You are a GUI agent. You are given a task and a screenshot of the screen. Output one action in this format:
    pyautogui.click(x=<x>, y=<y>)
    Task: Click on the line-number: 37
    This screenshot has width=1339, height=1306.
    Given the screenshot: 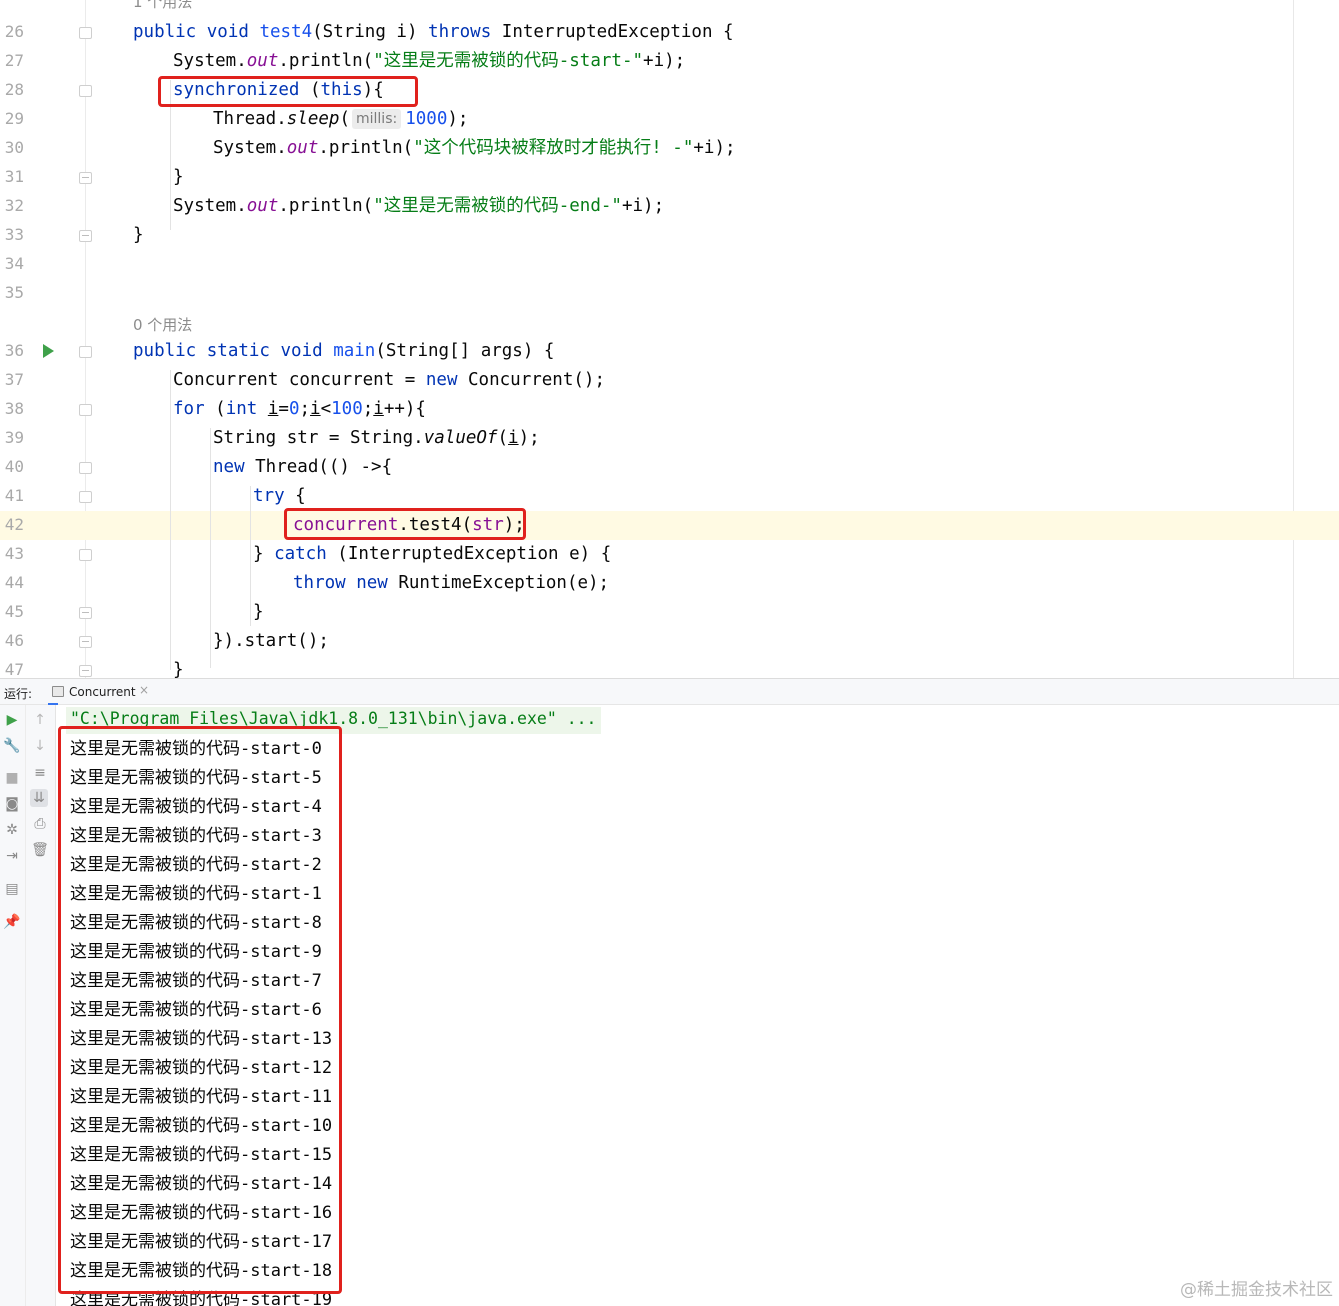 What is the action you would take?
    pyautogui.click(x=14, y=379)
    